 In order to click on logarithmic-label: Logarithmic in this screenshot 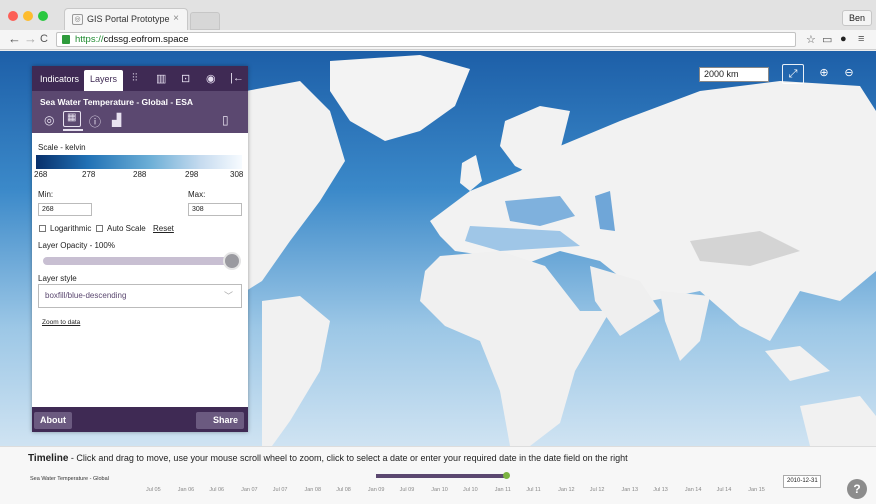, I will do `click(71, 228)`.